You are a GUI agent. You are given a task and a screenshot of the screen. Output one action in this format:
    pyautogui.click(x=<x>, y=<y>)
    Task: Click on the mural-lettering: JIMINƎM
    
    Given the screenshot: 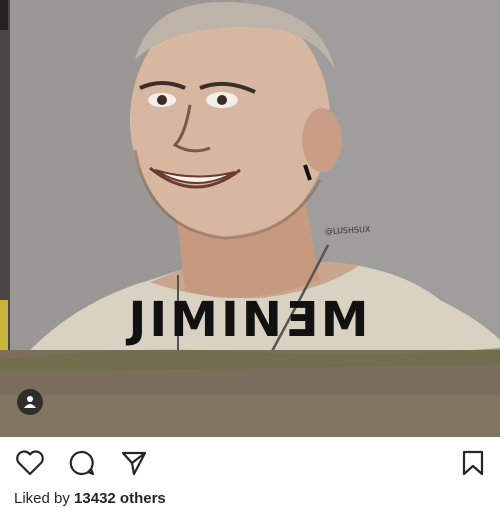 What is the action you would take?
    pyautogui.click(x=250, y=320)
    